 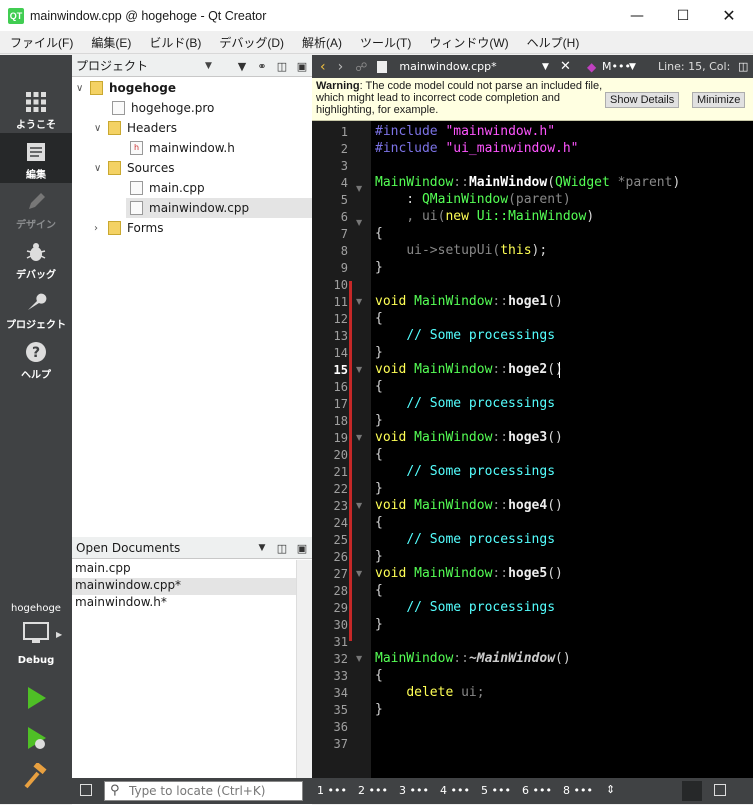 I want to click on minimize-warning-button: Minimize, so click(x=719, y=100).